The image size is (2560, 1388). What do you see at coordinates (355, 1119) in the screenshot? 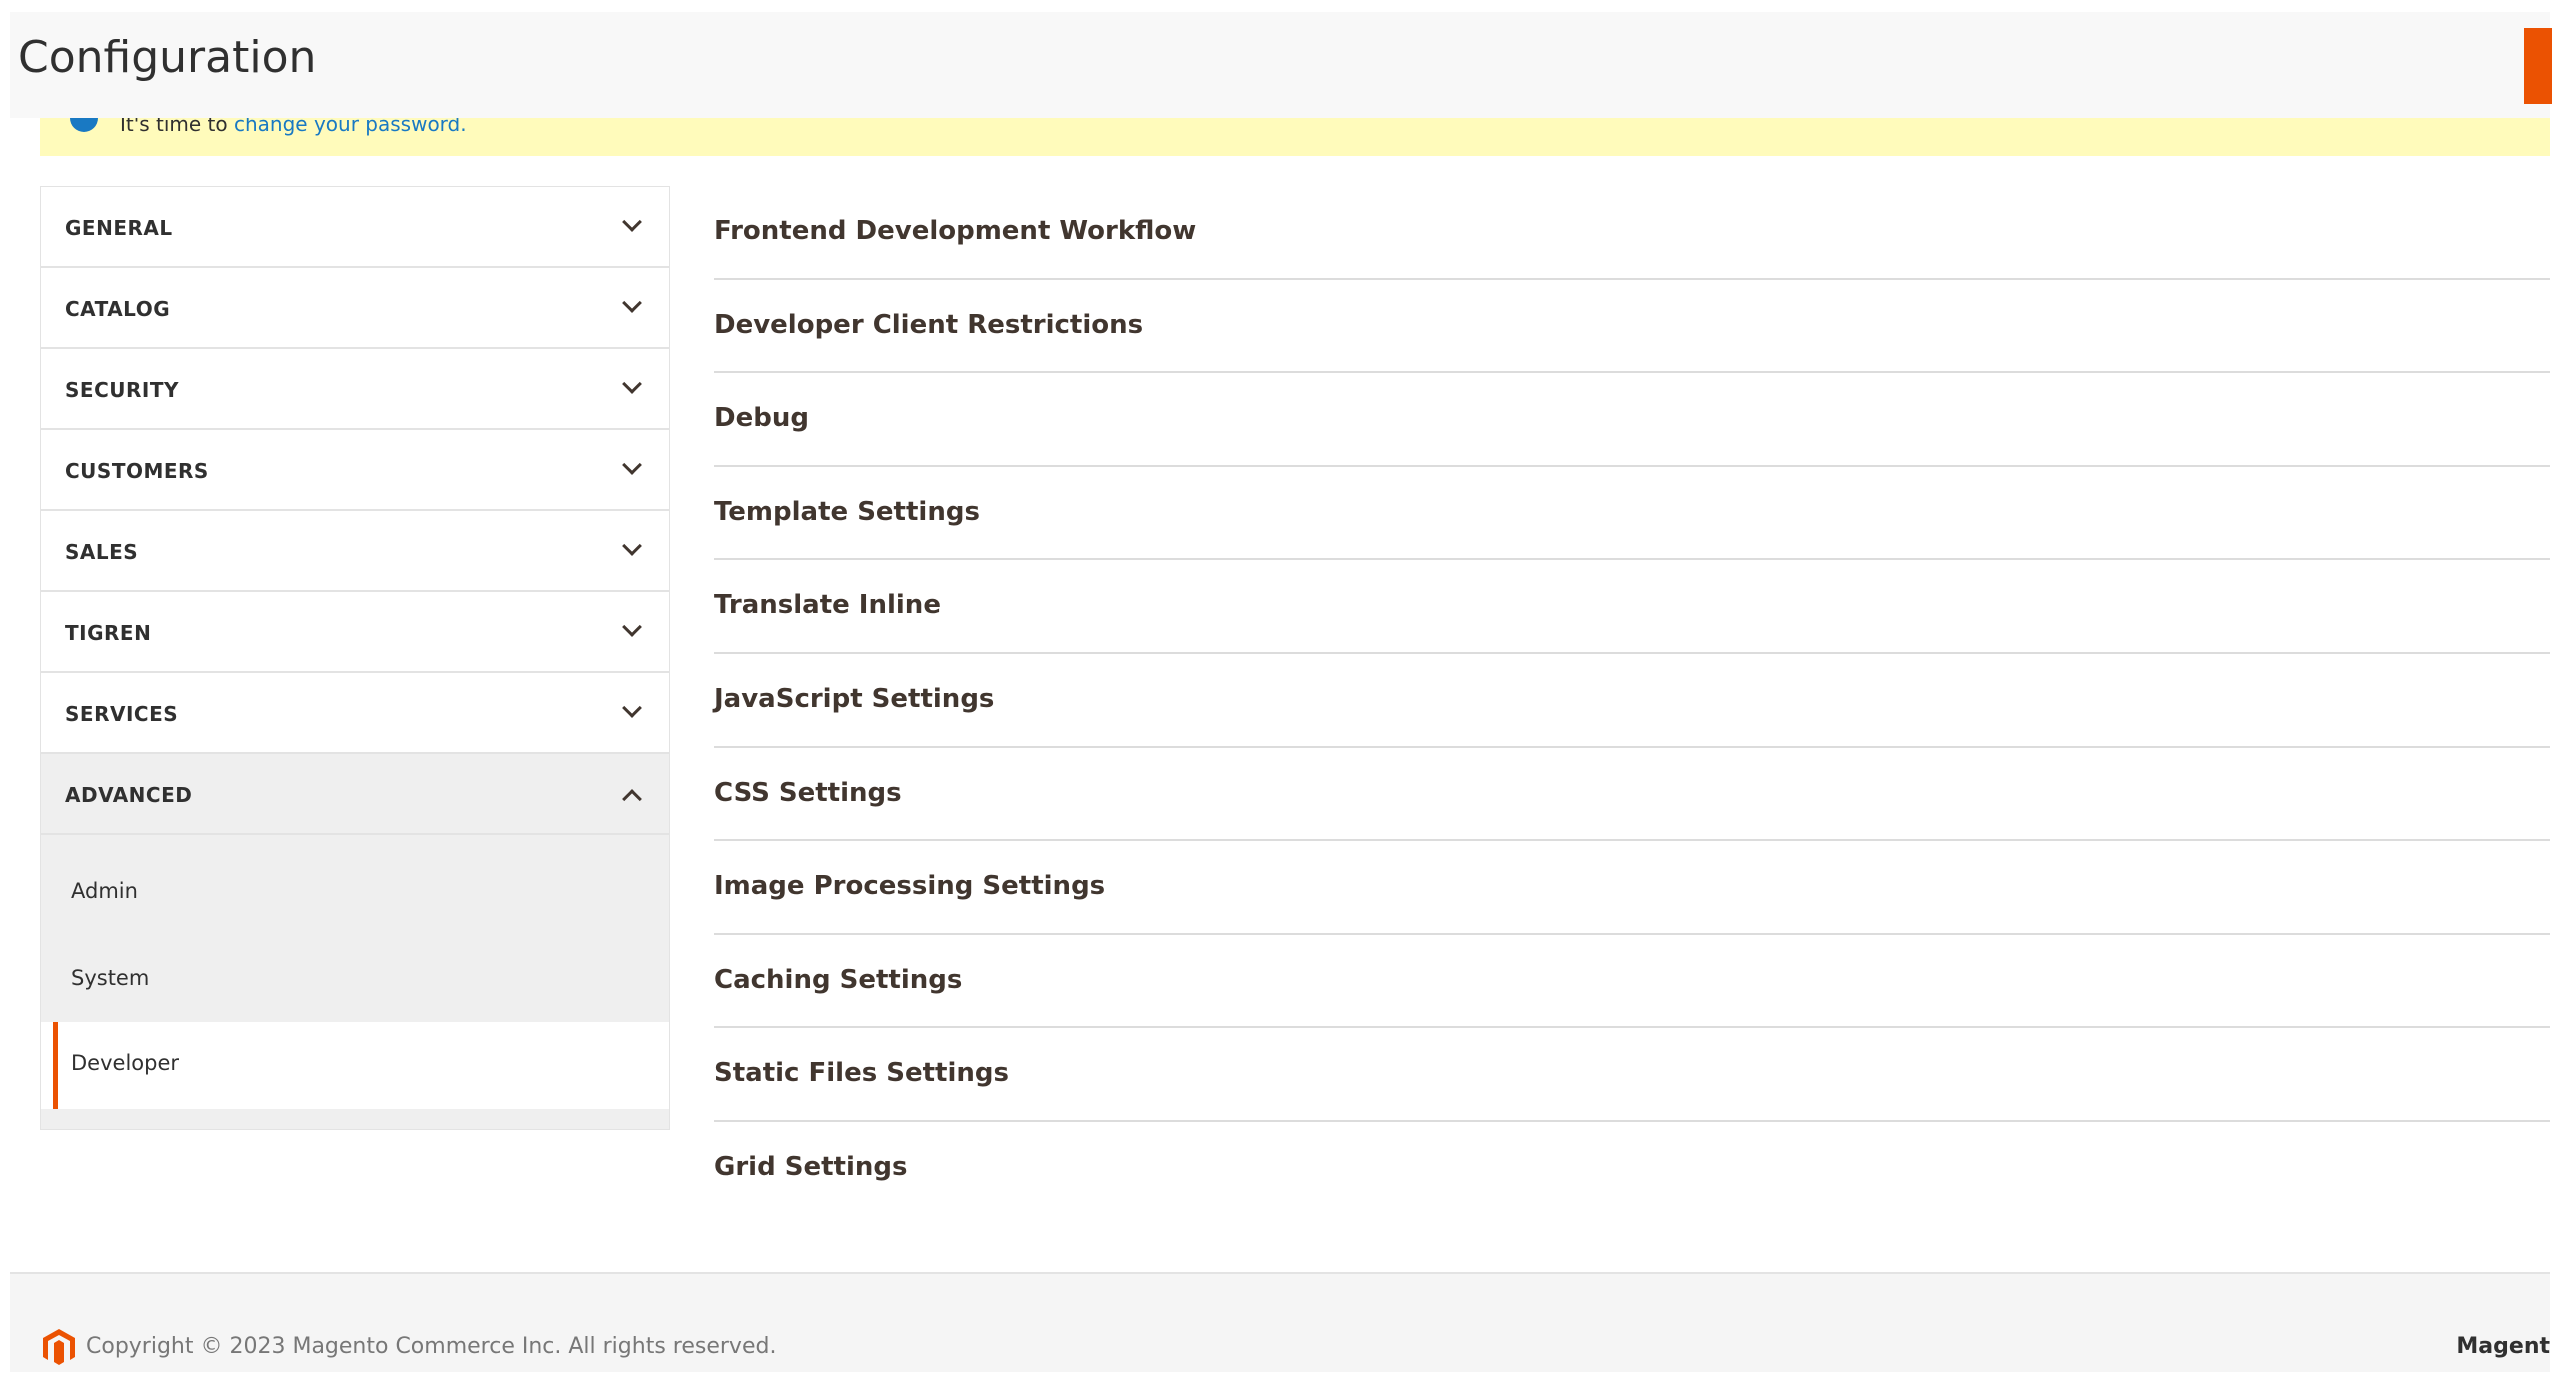
I see `sidebar-footer-strip` at bounding box center [355, 1119].